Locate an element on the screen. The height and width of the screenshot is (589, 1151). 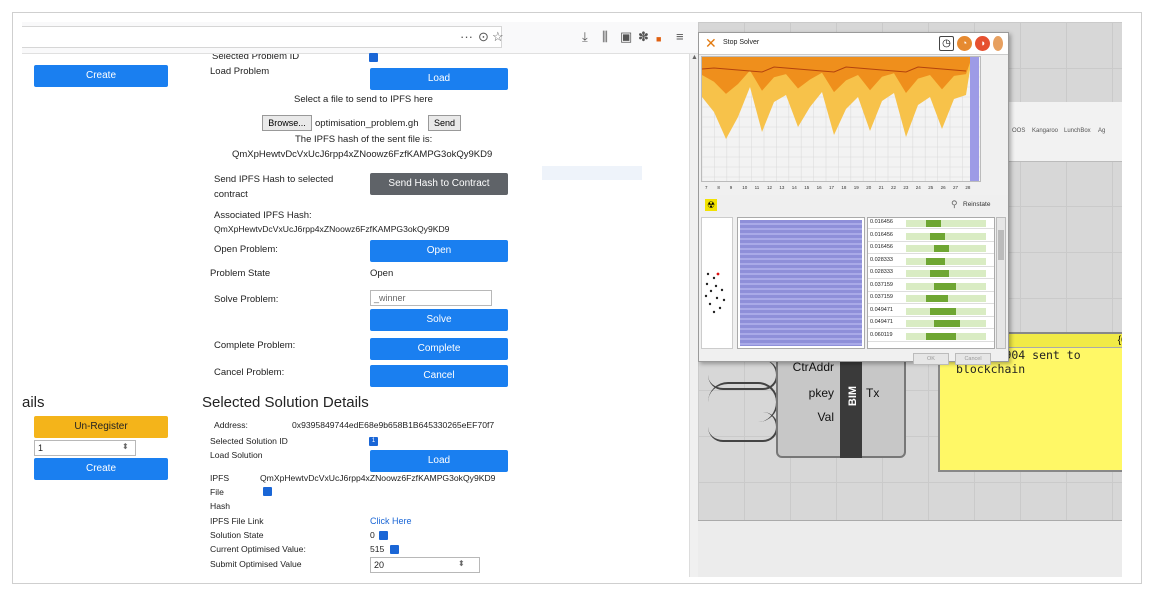
unregister-button: Un-Register is located at coordinates (101, 427).